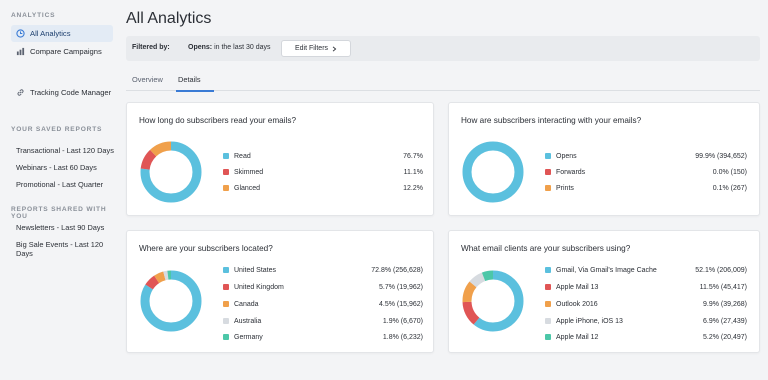 The height and width of the screenshot is (380, 768). What do you see at coordinates (729, 188) in the screenshot?
I see `legend-value: 0.1% (267)` at bounding box center [729, 188].